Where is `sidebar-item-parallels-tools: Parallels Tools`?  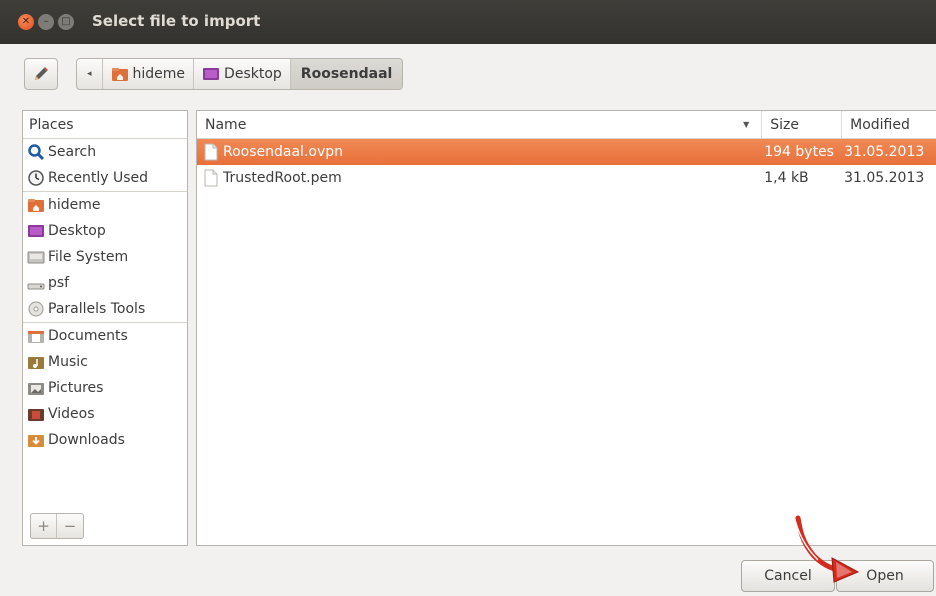 sidebar-item-parallels-tools: Parallels Tools is located at coordinates (105, 309).